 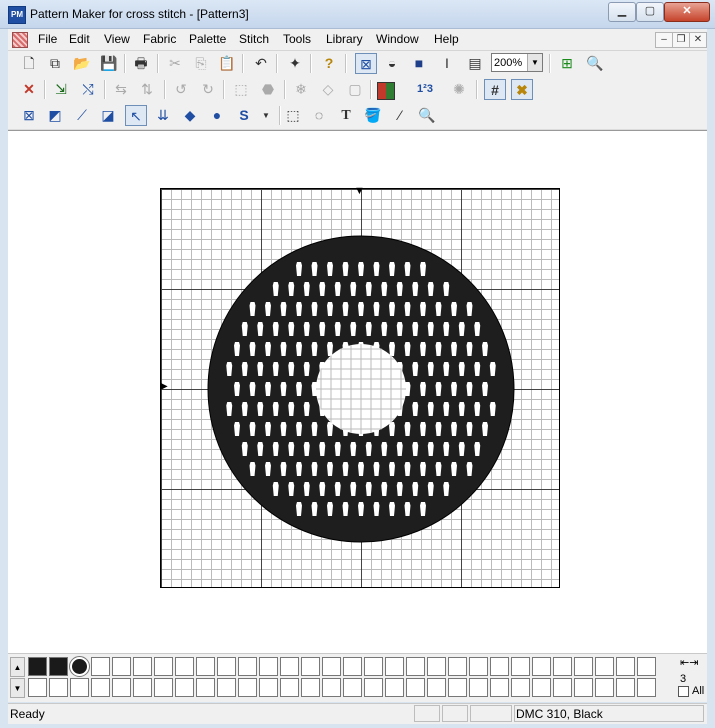 What do you see at coordinates (373, 115) in the screenshot?
I see `fill-bucket-icon: 🪣` at bounding box center [373, 115].